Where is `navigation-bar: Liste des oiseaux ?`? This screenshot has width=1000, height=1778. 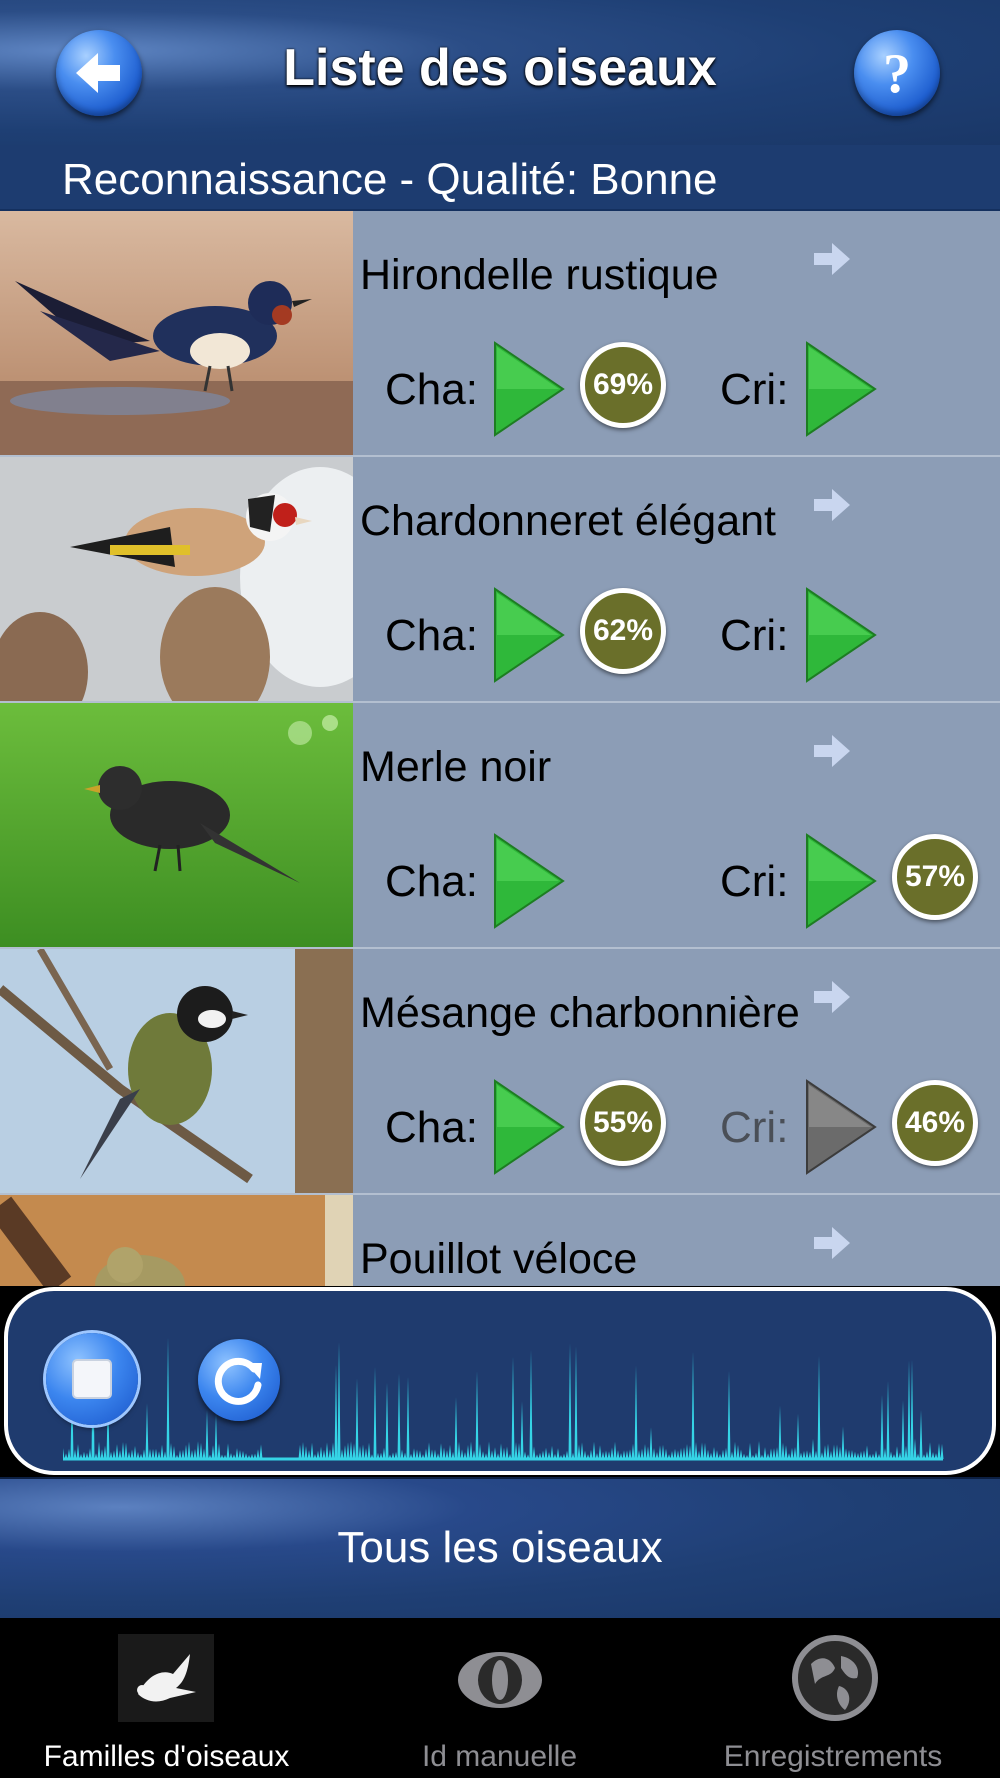 navigation-bar: Liste des oiseaux ? is located at coordinates (500, 73).